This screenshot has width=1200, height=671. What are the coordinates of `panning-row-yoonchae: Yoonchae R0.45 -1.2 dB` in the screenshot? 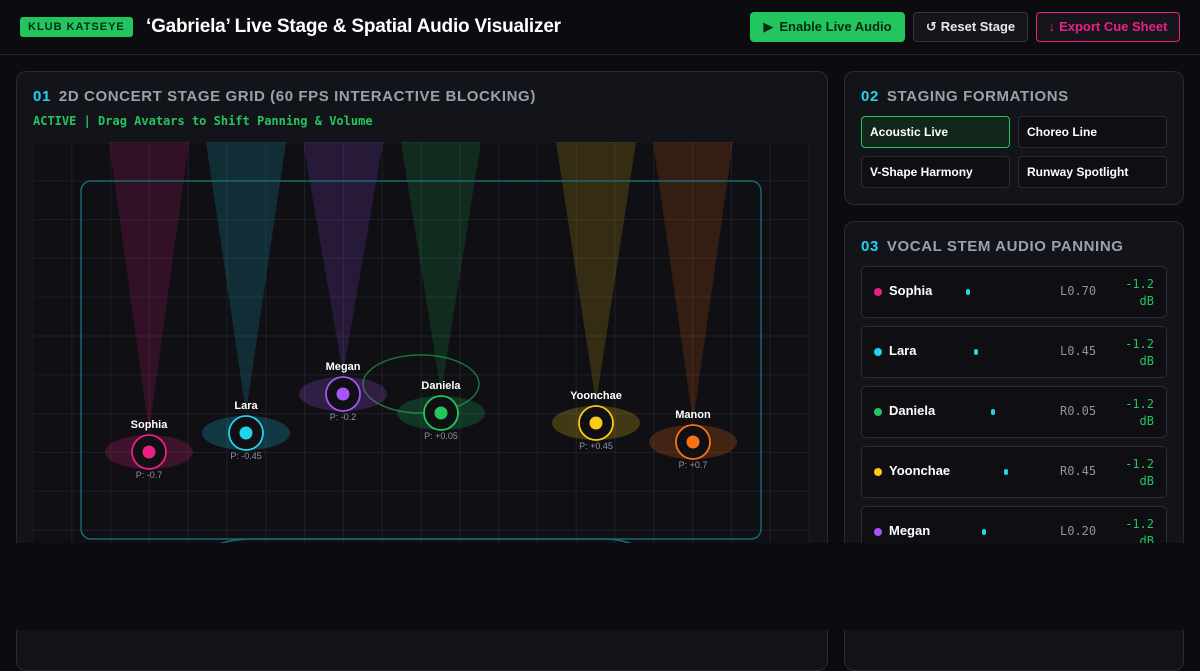 It's located at (1014, 472).